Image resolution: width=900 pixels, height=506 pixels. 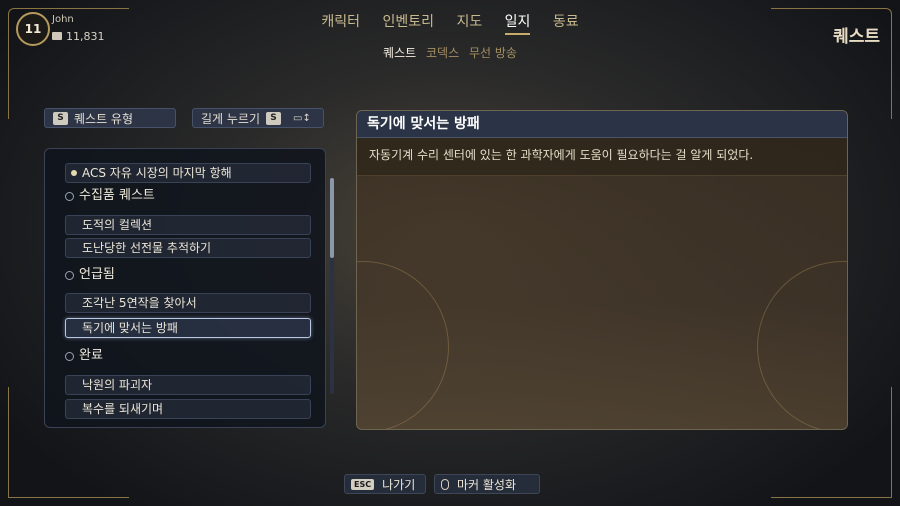 I want to click on exit-hint-button: ESC 나가기, so click(x=385, y=484).